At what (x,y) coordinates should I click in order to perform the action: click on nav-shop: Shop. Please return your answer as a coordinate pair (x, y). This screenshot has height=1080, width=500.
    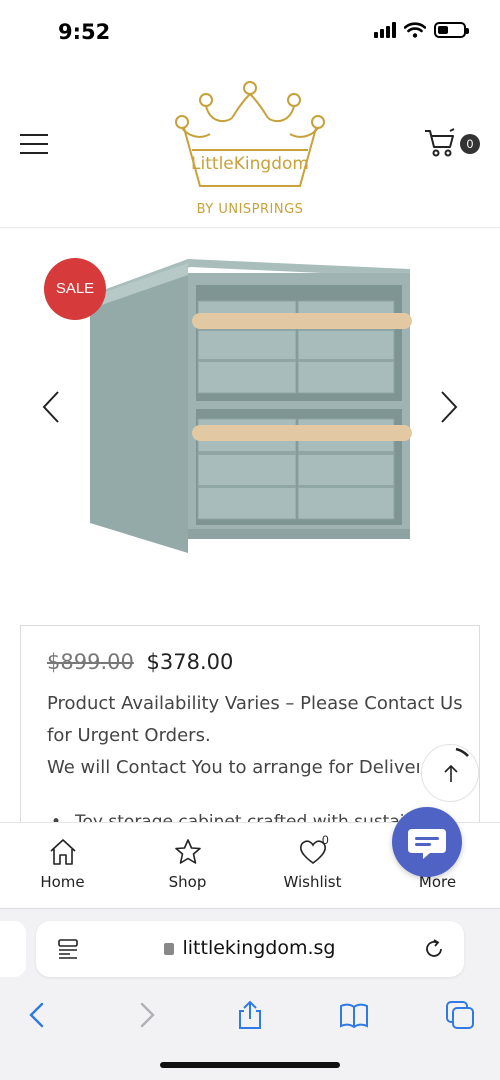
    Looking at the image, I should click on (187, 865).